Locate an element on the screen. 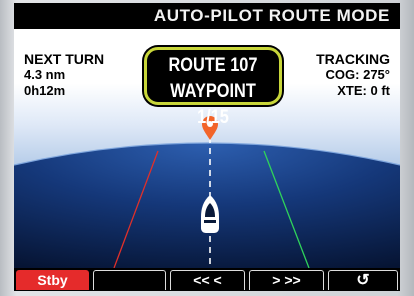  xte-readout: XTE: 0 ft is located at coordinates (363, 90).